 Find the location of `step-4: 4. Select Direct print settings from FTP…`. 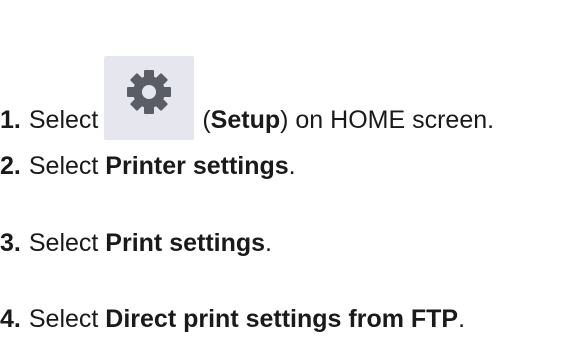

step-4: 4. Select Direct print settings from FTP… is located at coordinates (232, 319).